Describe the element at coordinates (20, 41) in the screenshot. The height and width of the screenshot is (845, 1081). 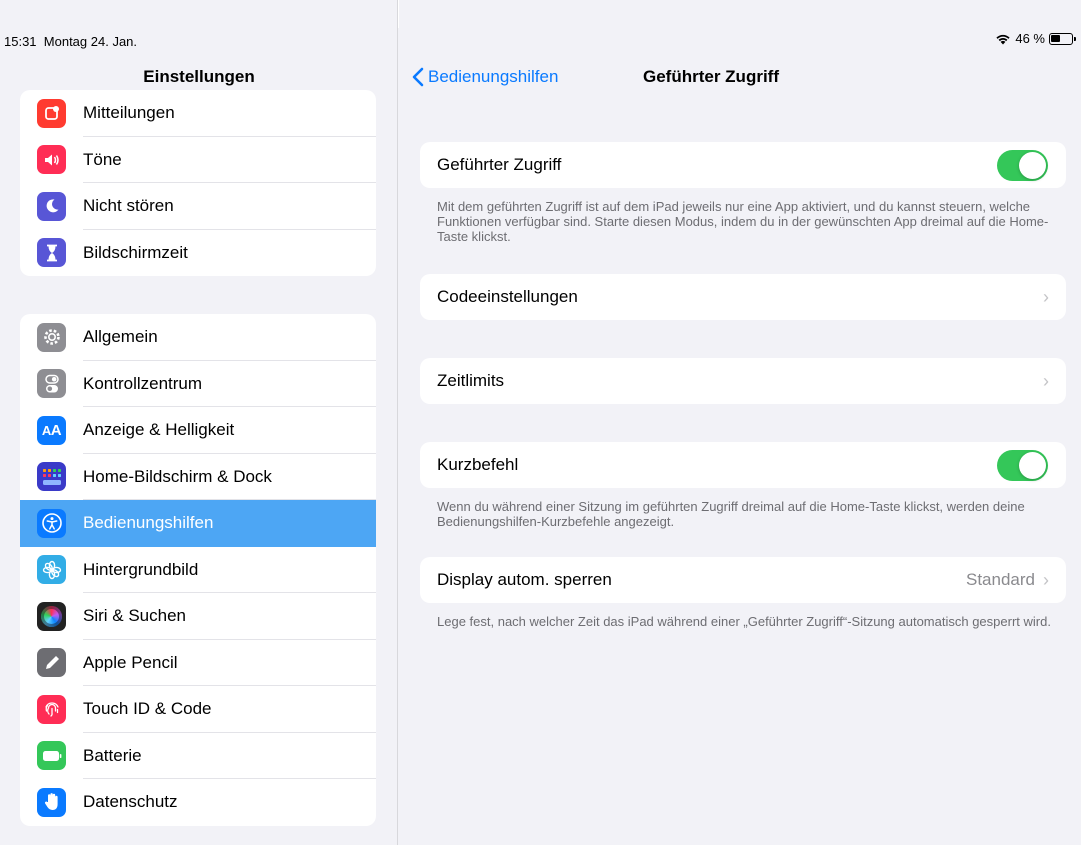
I see `status-clock: 15:31` at that location.